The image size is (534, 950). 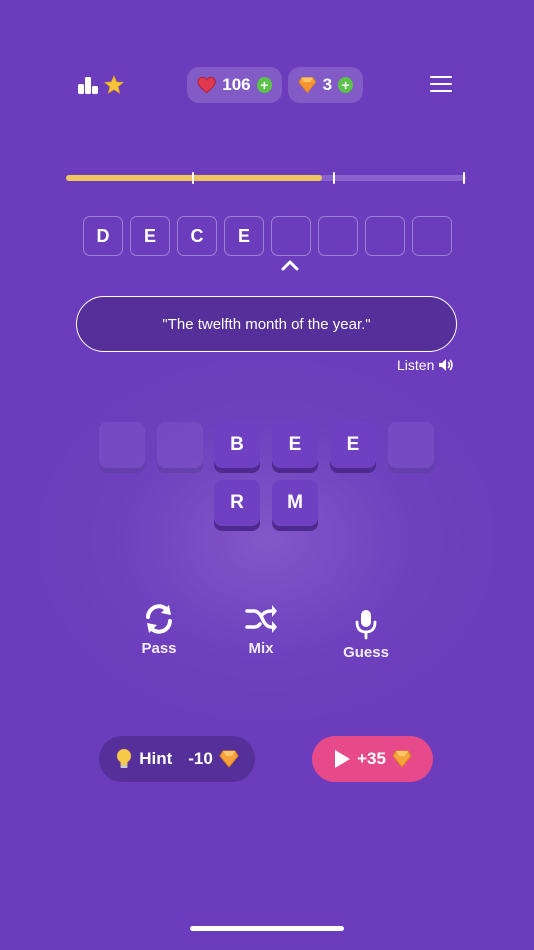 What do you see at coordinates (261, 648) in the screenshot?
I see `mix-label: Mix` at bounding box center [261, 648].